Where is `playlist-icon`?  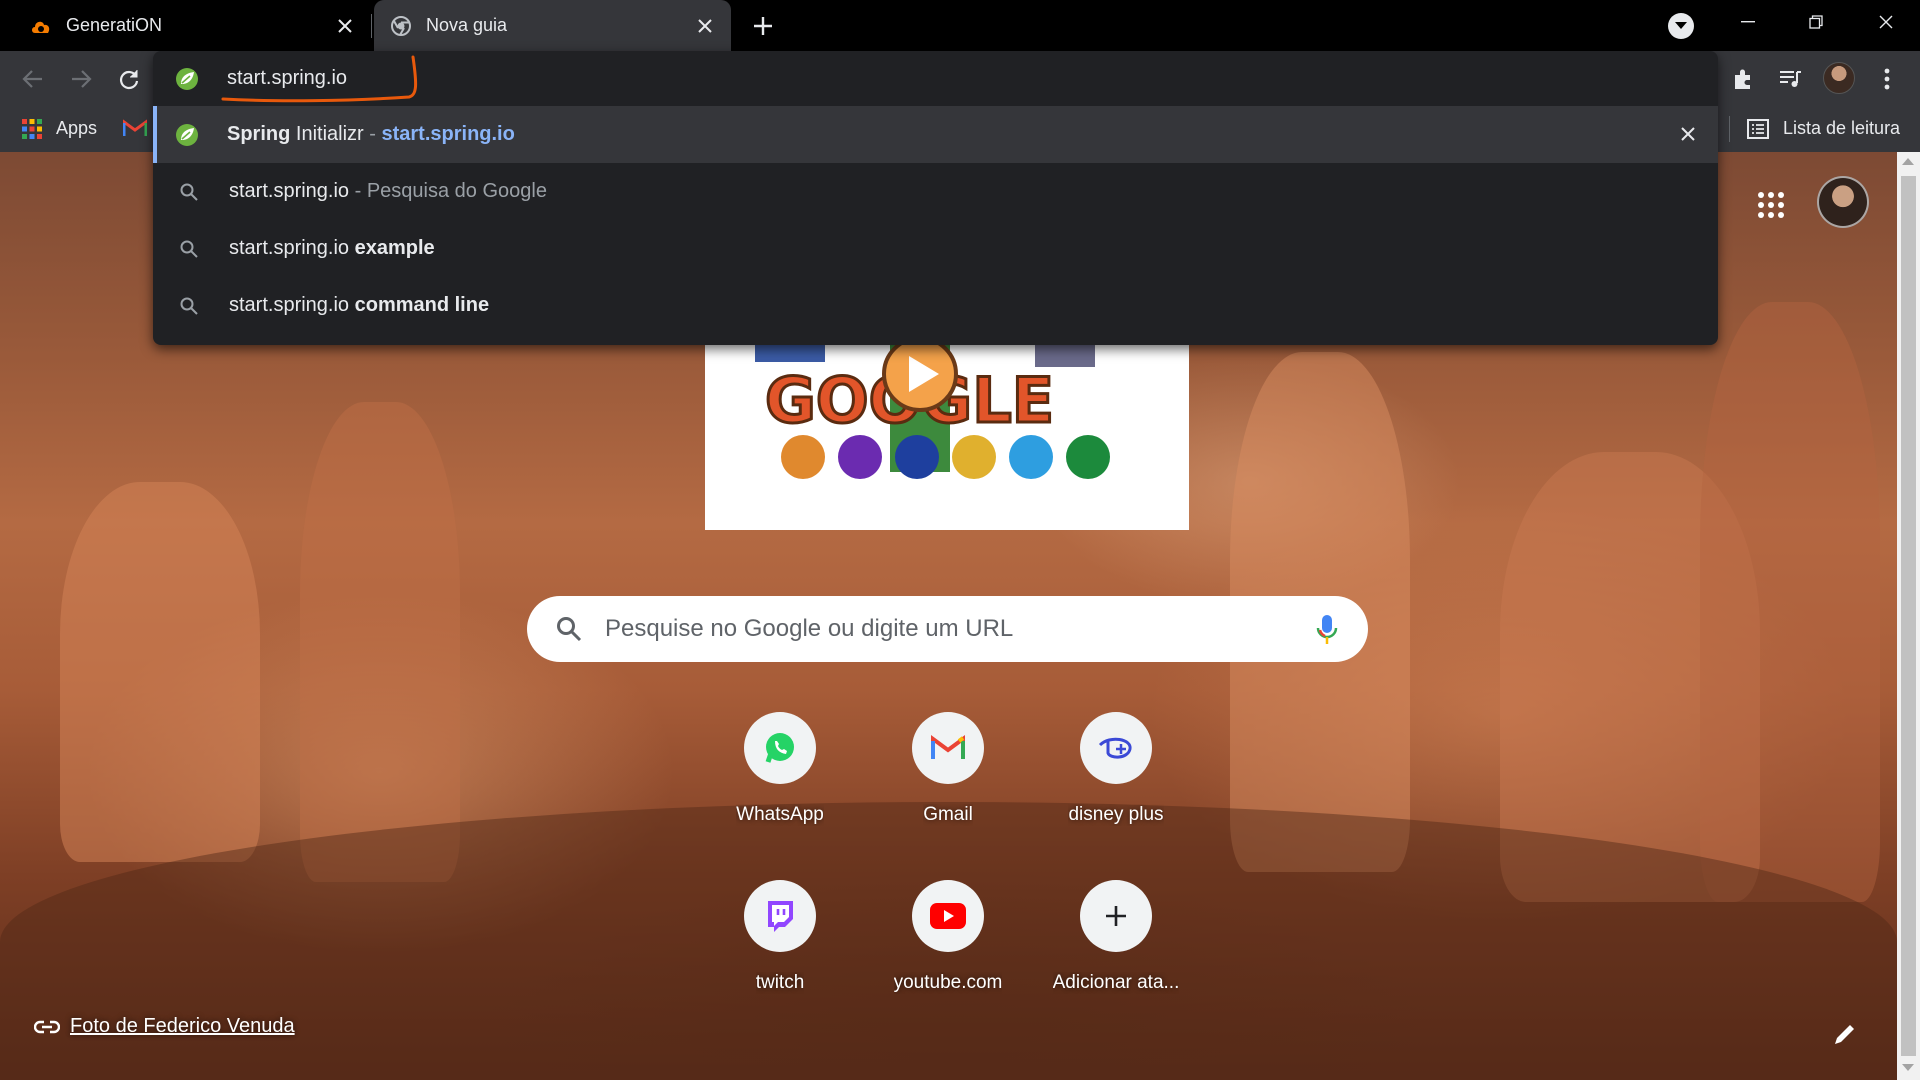
playlist-icon is located at coordinates (1790, 79).